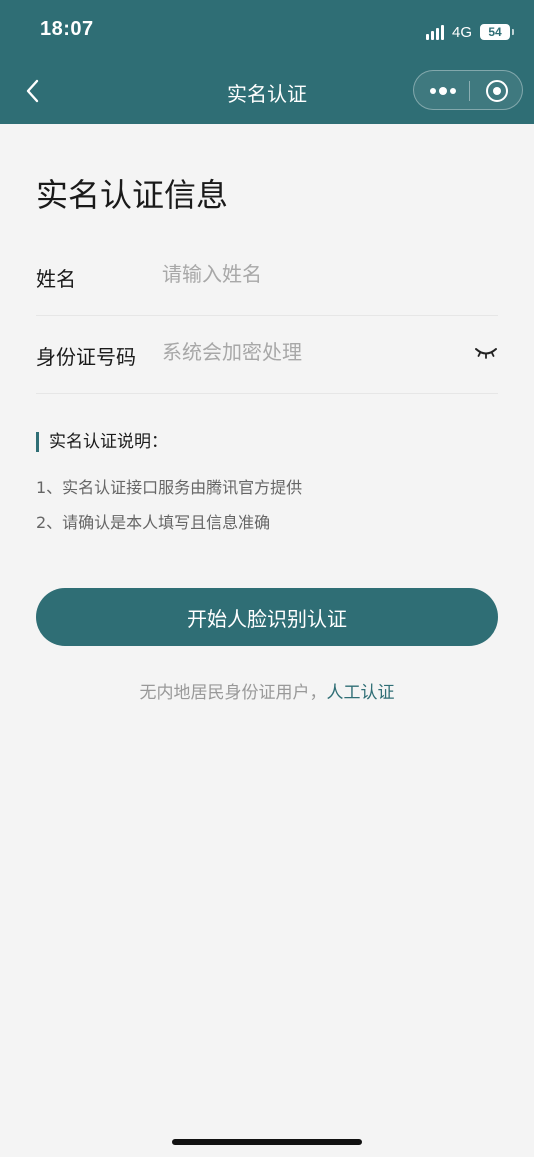 Image resolution: width=534 pixels, height=1157 pixels. What do you see at coordinates (132, 195) in the screenshot?
I see `page-title: 实名认证信息` at bounding box center [132, 195].